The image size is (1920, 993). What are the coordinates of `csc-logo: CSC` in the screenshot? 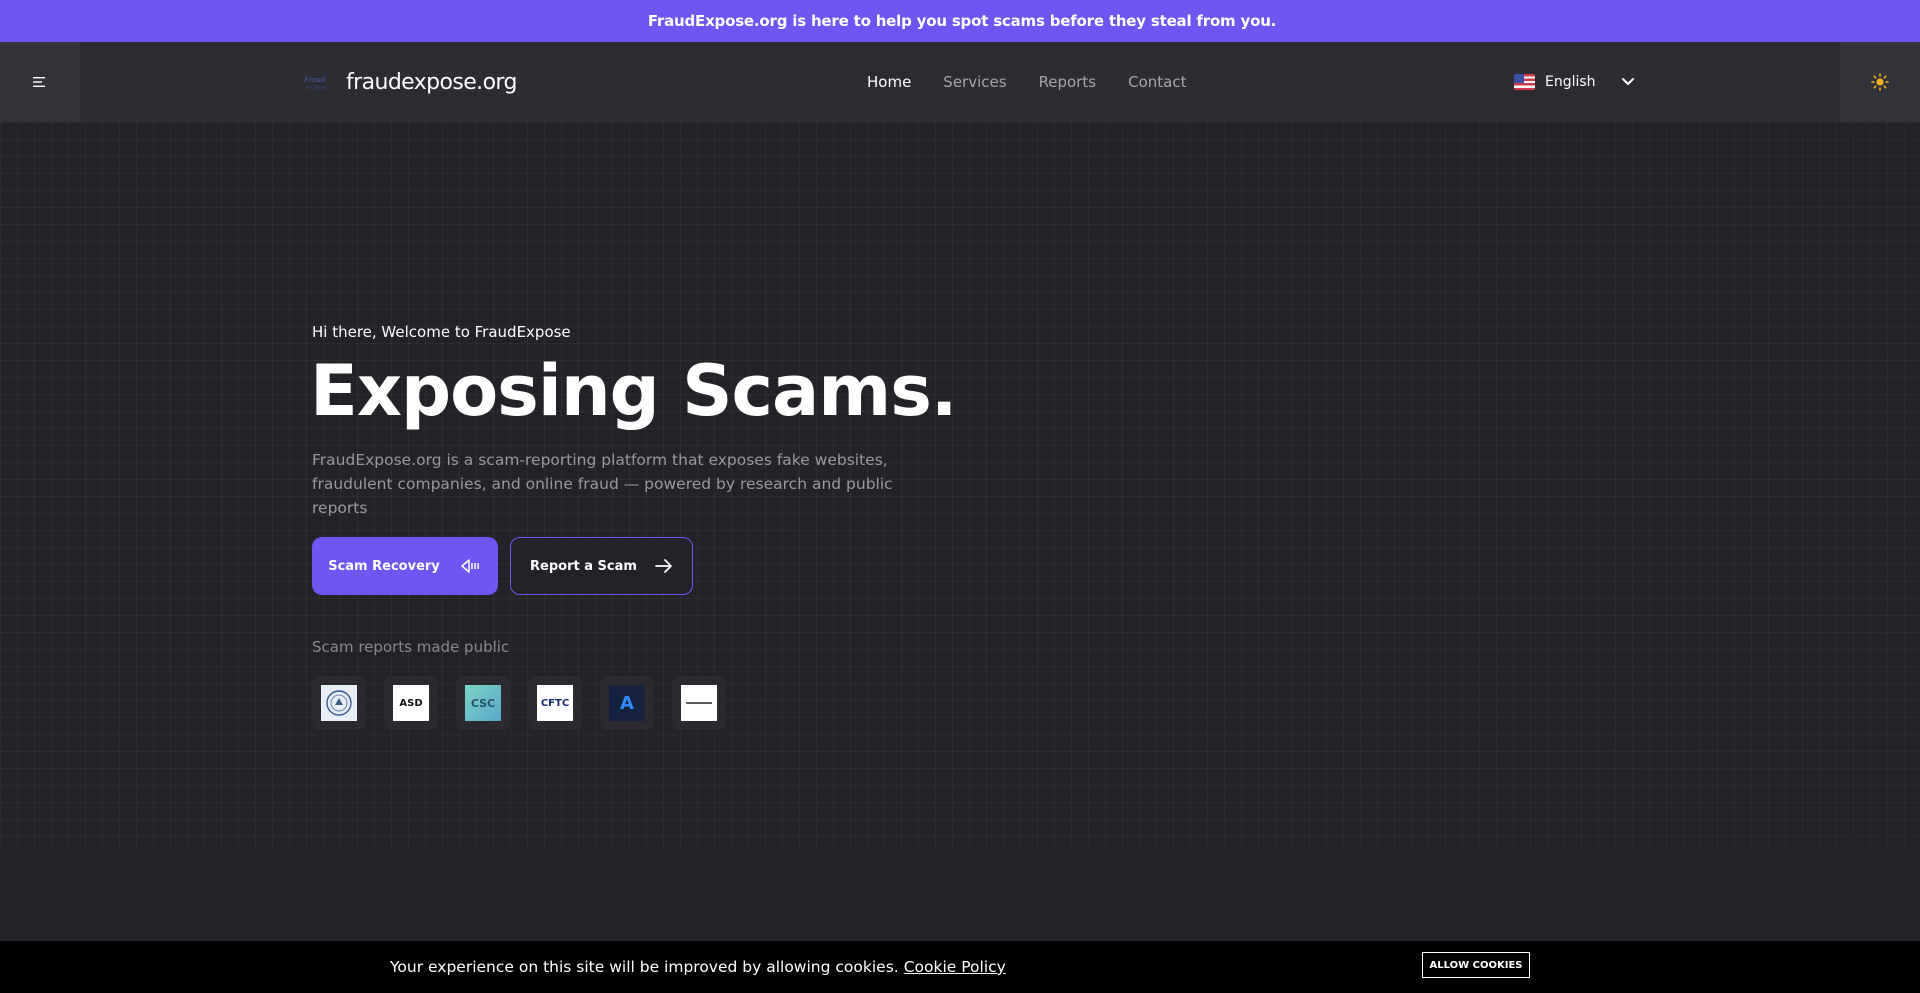 It's located at (483, 703).